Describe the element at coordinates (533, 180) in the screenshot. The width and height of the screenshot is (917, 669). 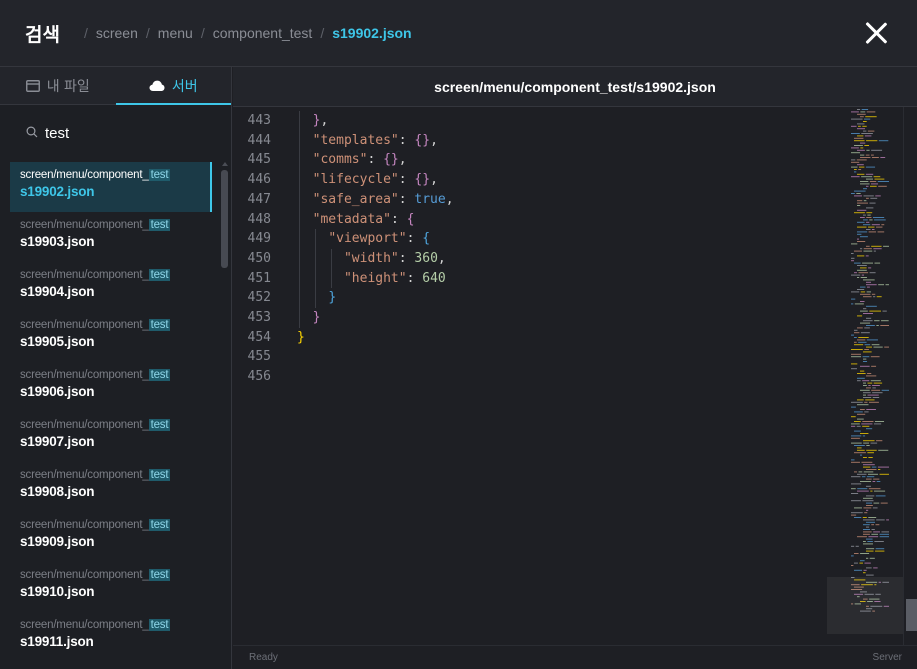
I see `code-line: 446 "lifecycle": {},` at that location.